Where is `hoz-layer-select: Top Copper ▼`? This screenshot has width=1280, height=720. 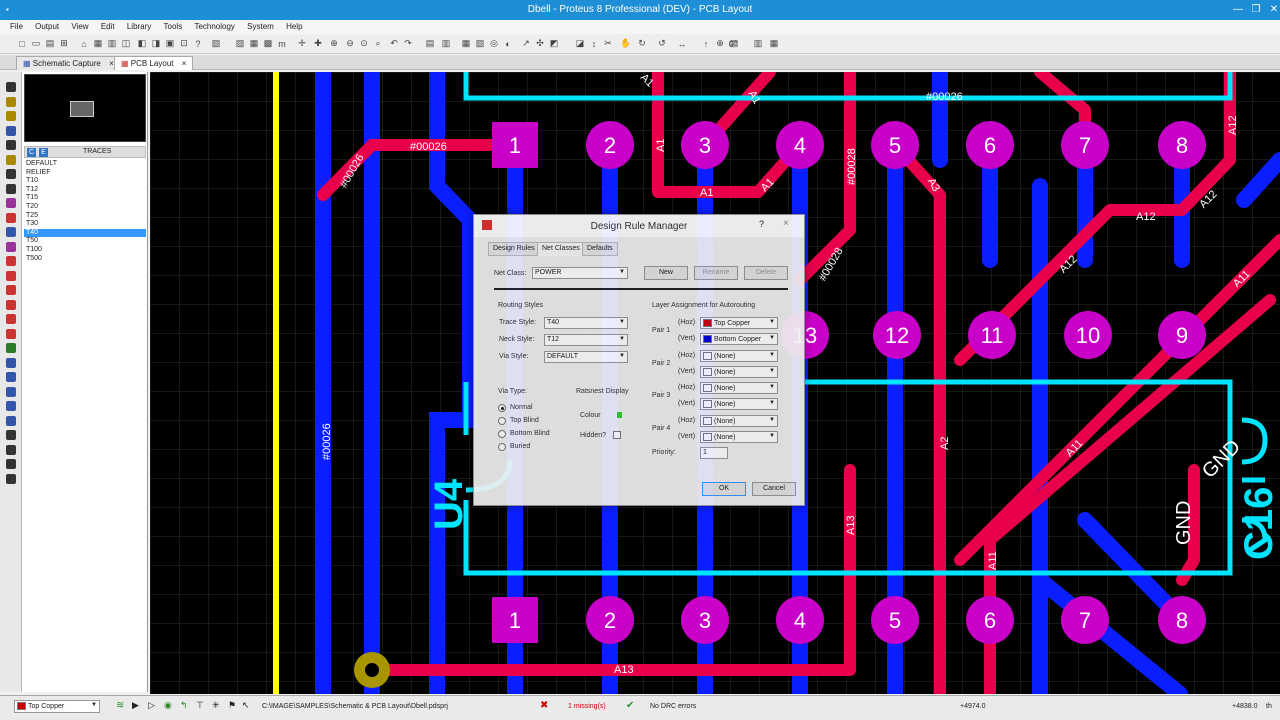 hoz-layer-select: Top Copper ▼ is located at coordinates (739, 323).